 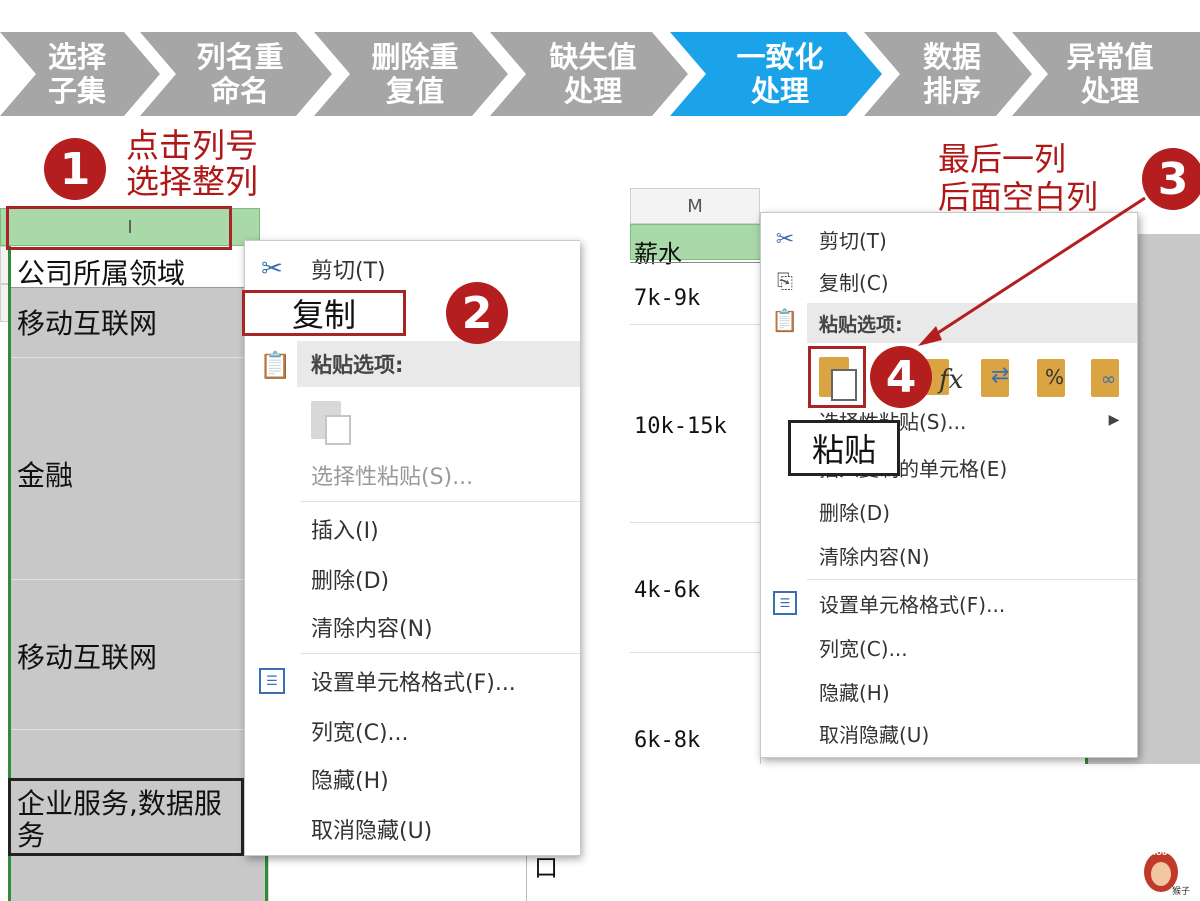 What do you see at coordinates (667, 298) in the screenshot?
I see `table-cell: 7k-9k` at bounding box center [667, 298].